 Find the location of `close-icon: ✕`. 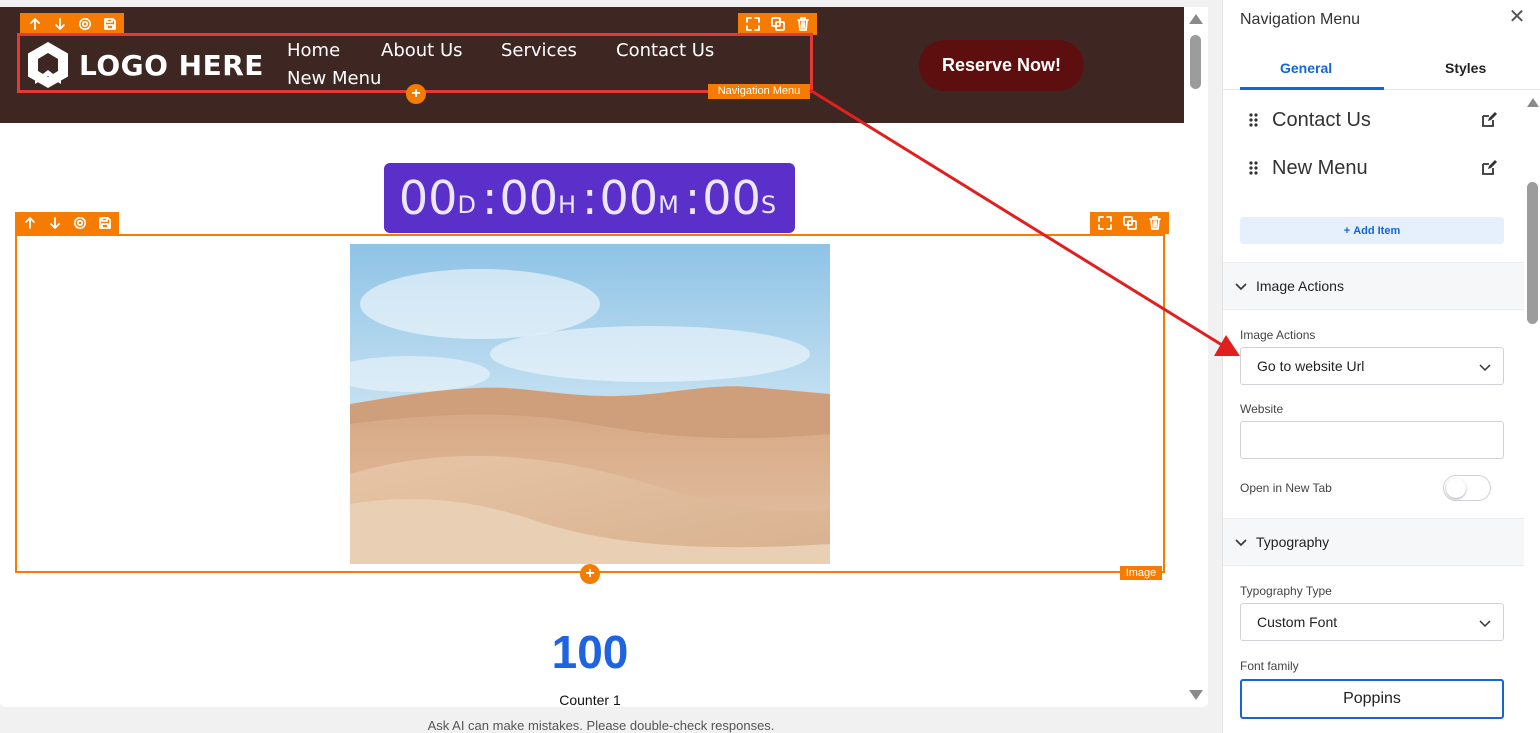

close-icon: ✕ is located at coordinates (1517, 17).